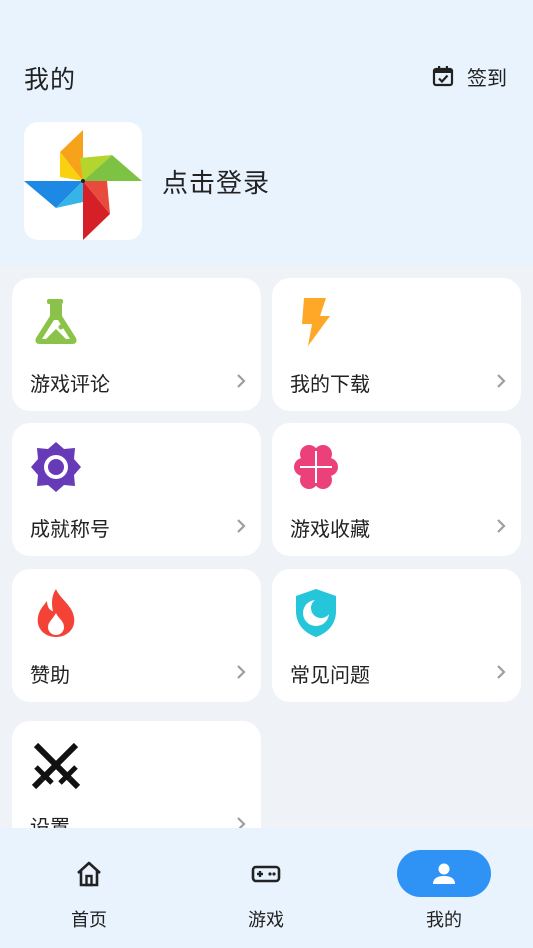  I want to click on card-label: 游戏评论, so click(70, 384).